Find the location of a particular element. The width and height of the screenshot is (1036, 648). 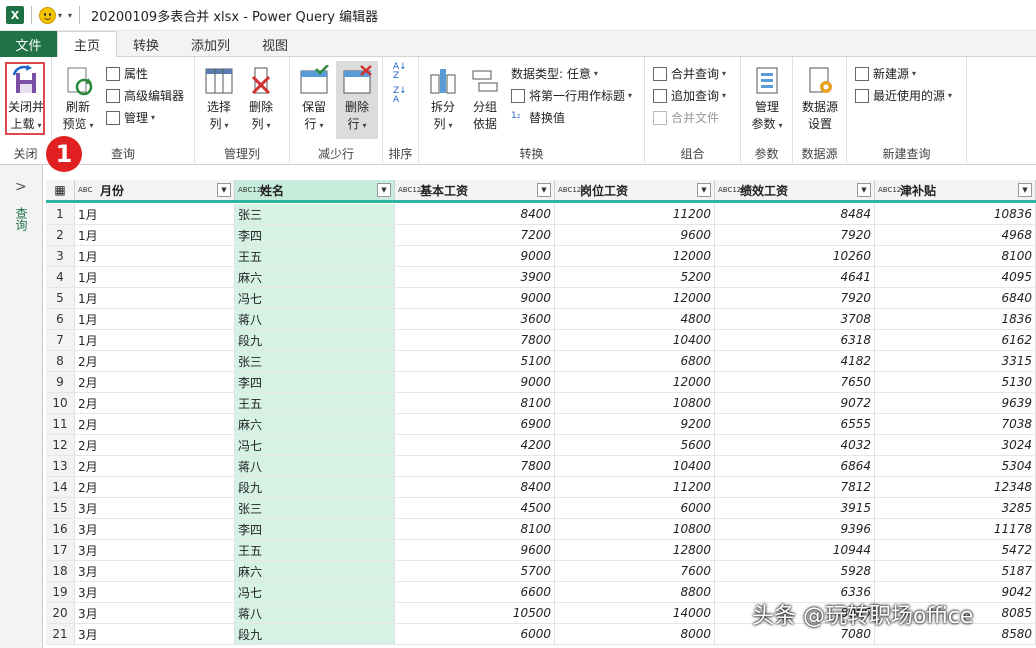

table-cell: 3708 is located at coordinates (795, 319).